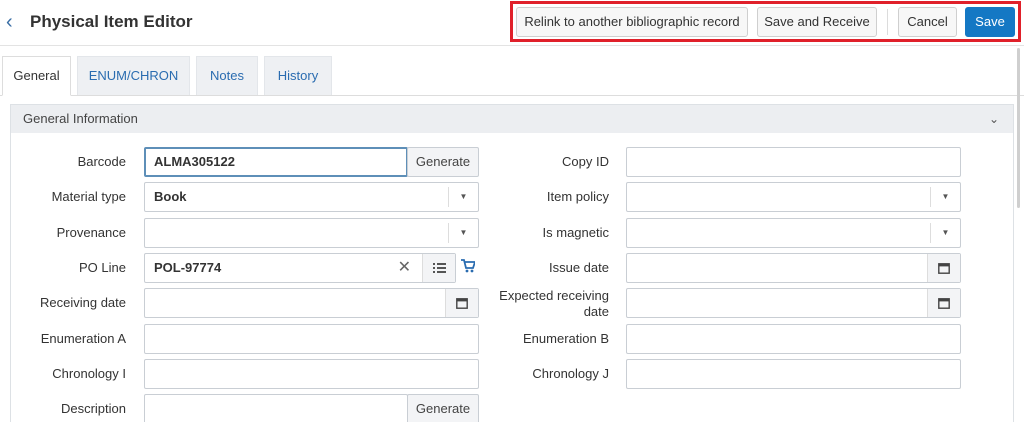  What do you see at coordinates (300, 268) in the screenshot?
I see `po-line-input: POL-97774 ✕` at bounding box center [300, 268].